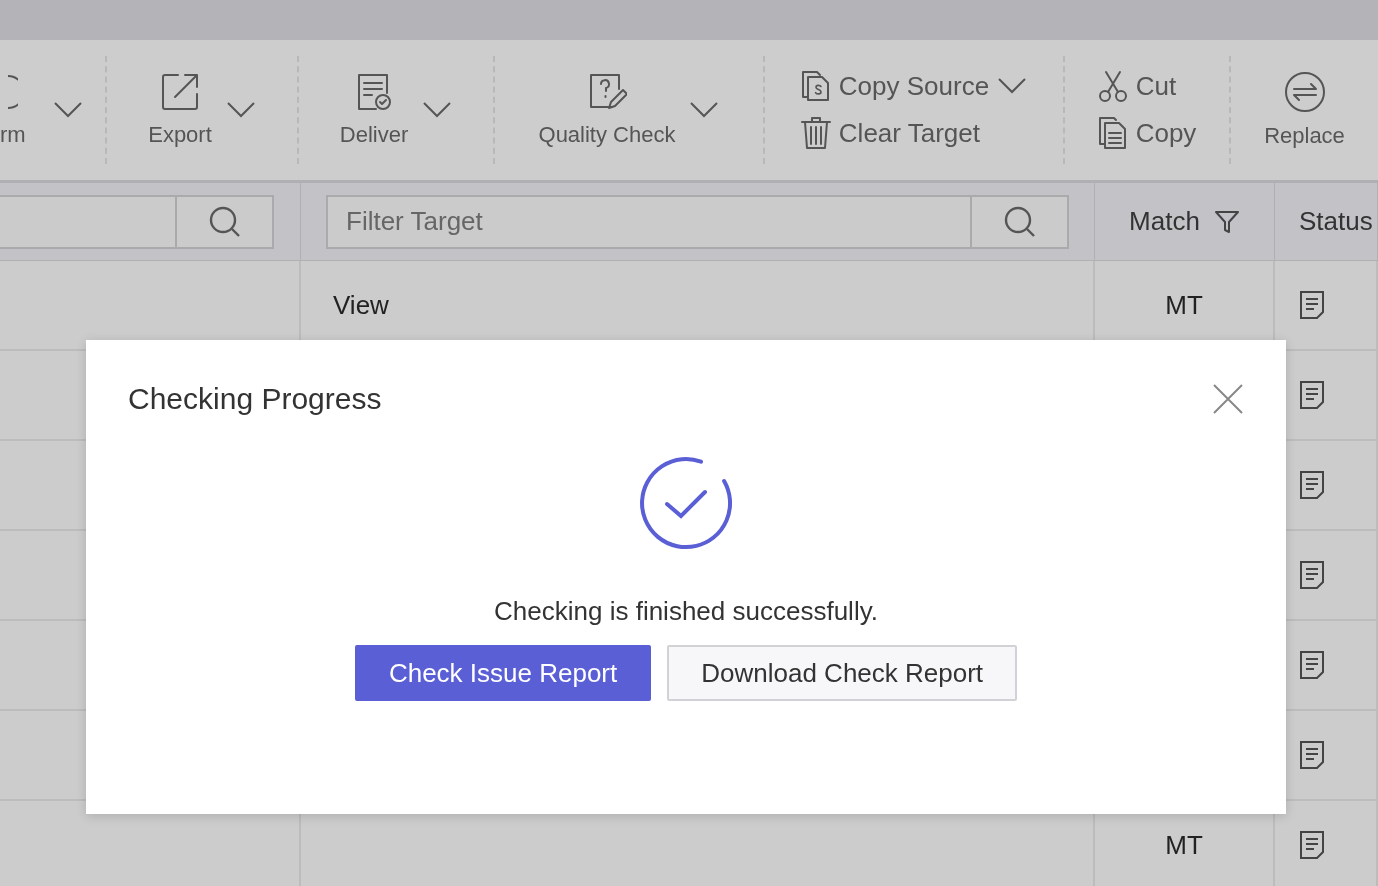 Image resolution: width=1378 pixels, height=886 pixels. Describe the element at coordinates (815, 133) in the screenshot. I see `trash-icon` at that location.